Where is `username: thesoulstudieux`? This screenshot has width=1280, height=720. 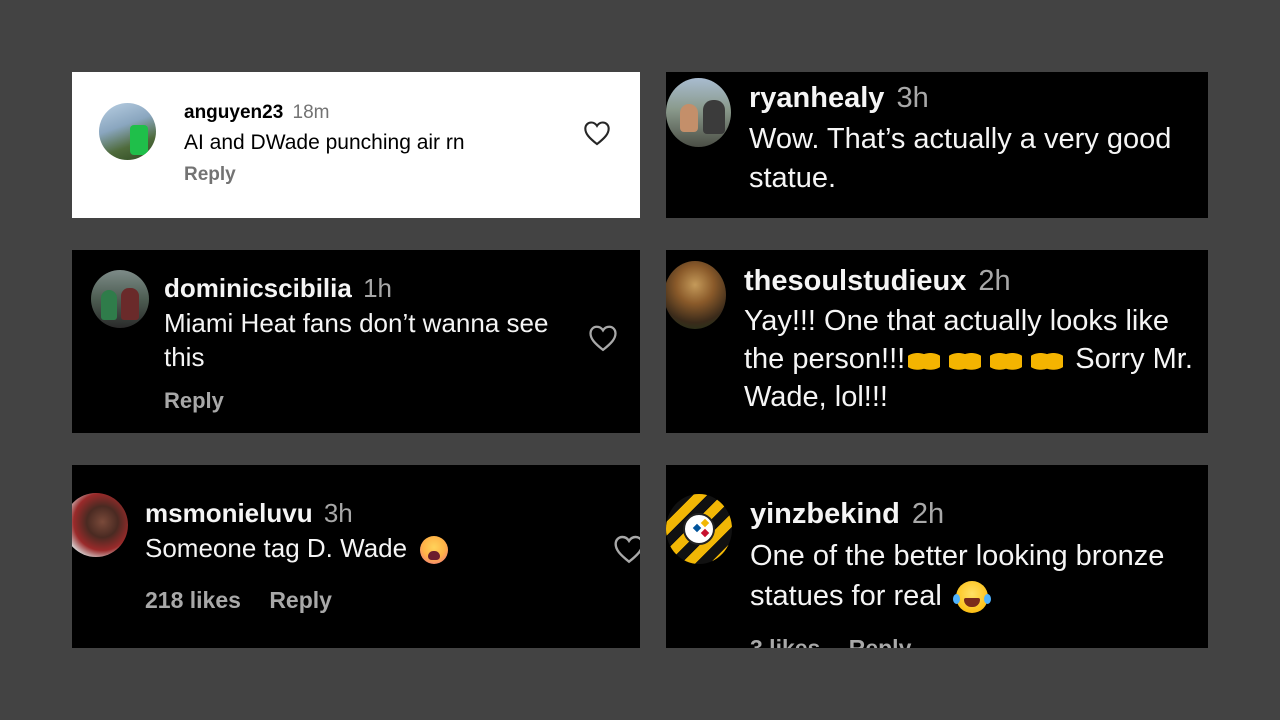
username: thesoulstudieux is located at coordinates (855, 281).